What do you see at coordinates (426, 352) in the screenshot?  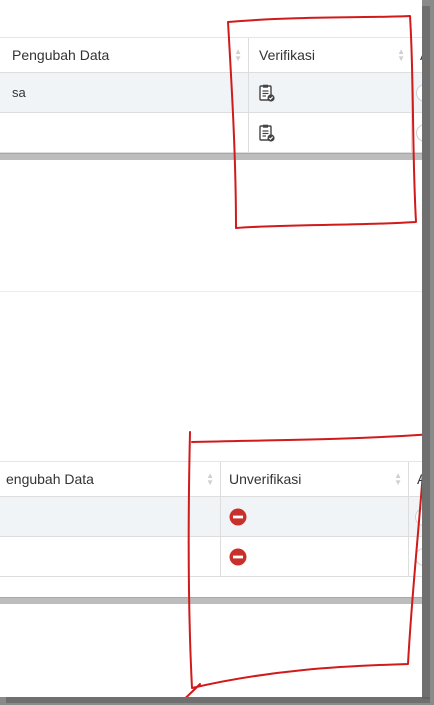 I see `window-shadow-right` at bounding box center [426, 352].